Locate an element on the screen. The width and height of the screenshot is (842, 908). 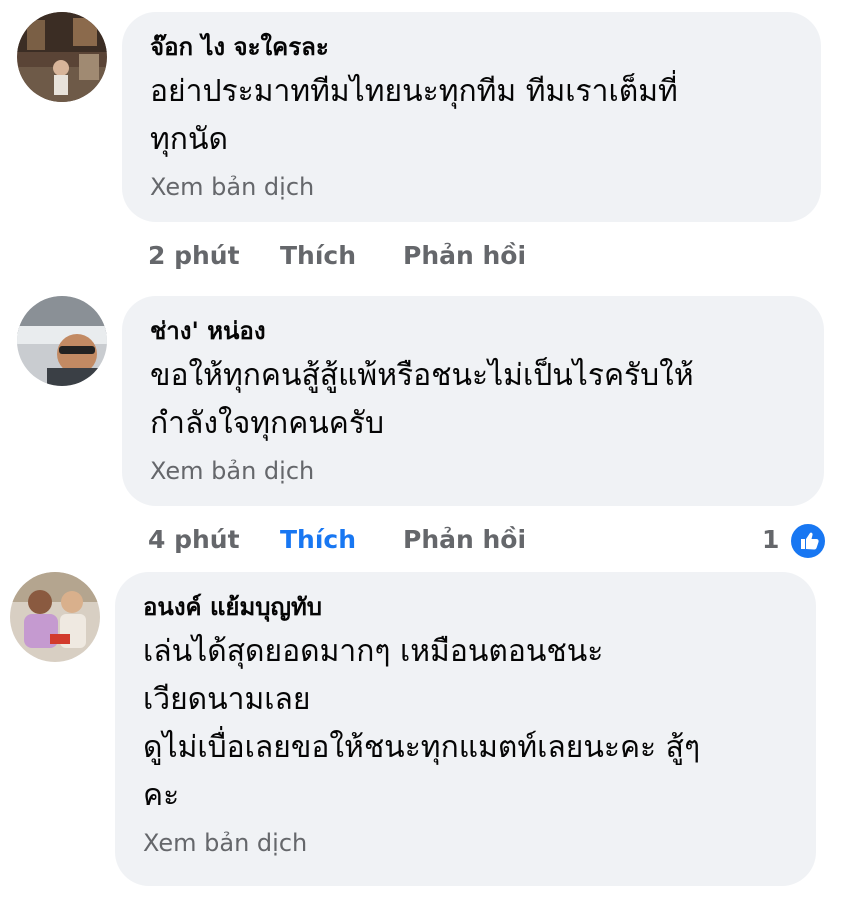
comment-timestamp: 2 phút is located at coordinates (194, 256).